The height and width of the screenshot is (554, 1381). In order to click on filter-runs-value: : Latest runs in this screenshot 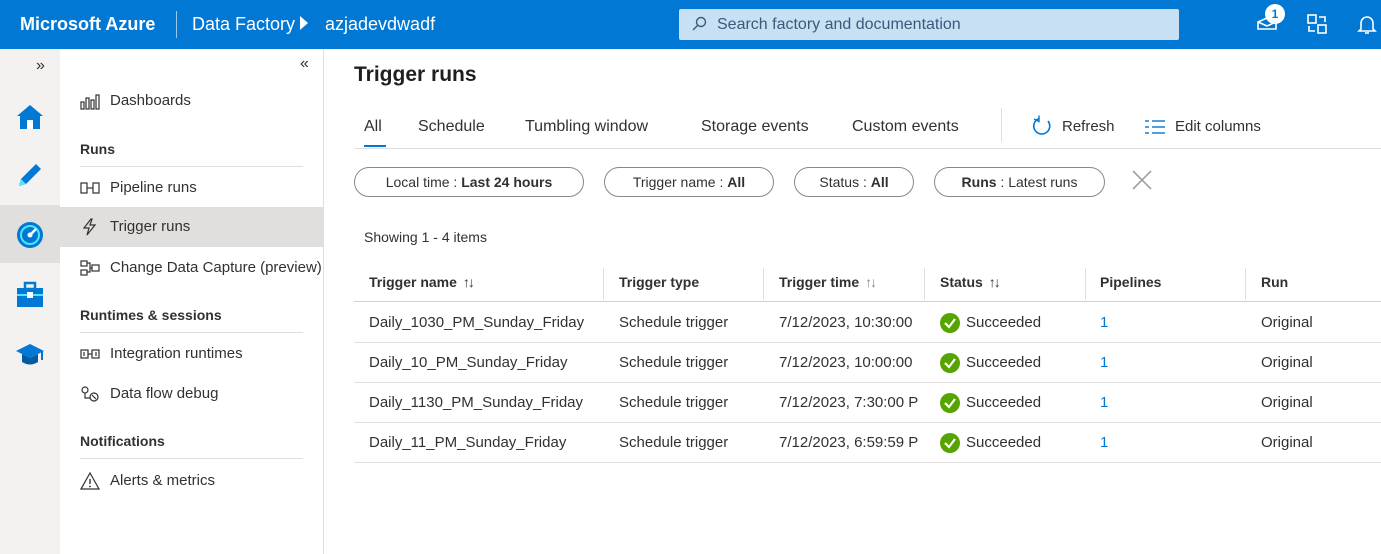, I will do `click(1037, 182)`.